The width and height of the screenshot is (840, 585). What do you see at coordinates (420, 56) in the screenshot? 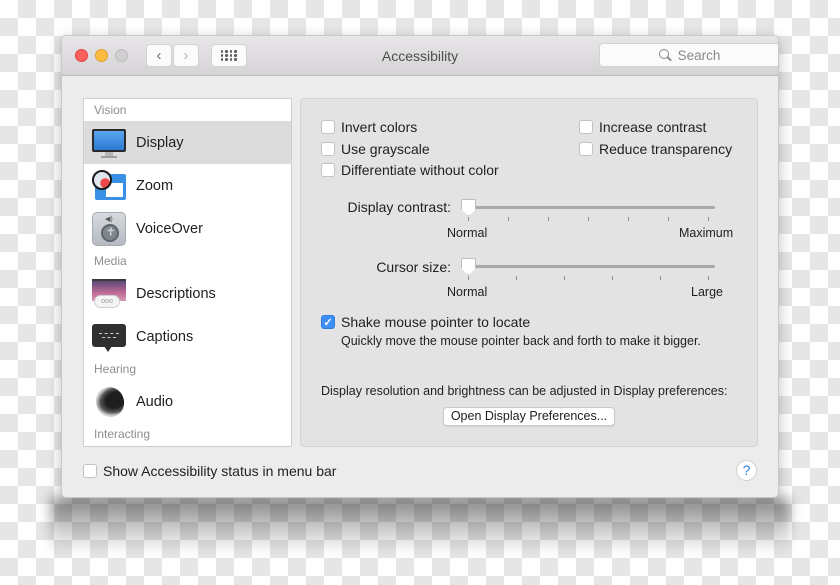
I see `title-bar: ‹ › Accessibility Search` at bounding box center [420, 56].